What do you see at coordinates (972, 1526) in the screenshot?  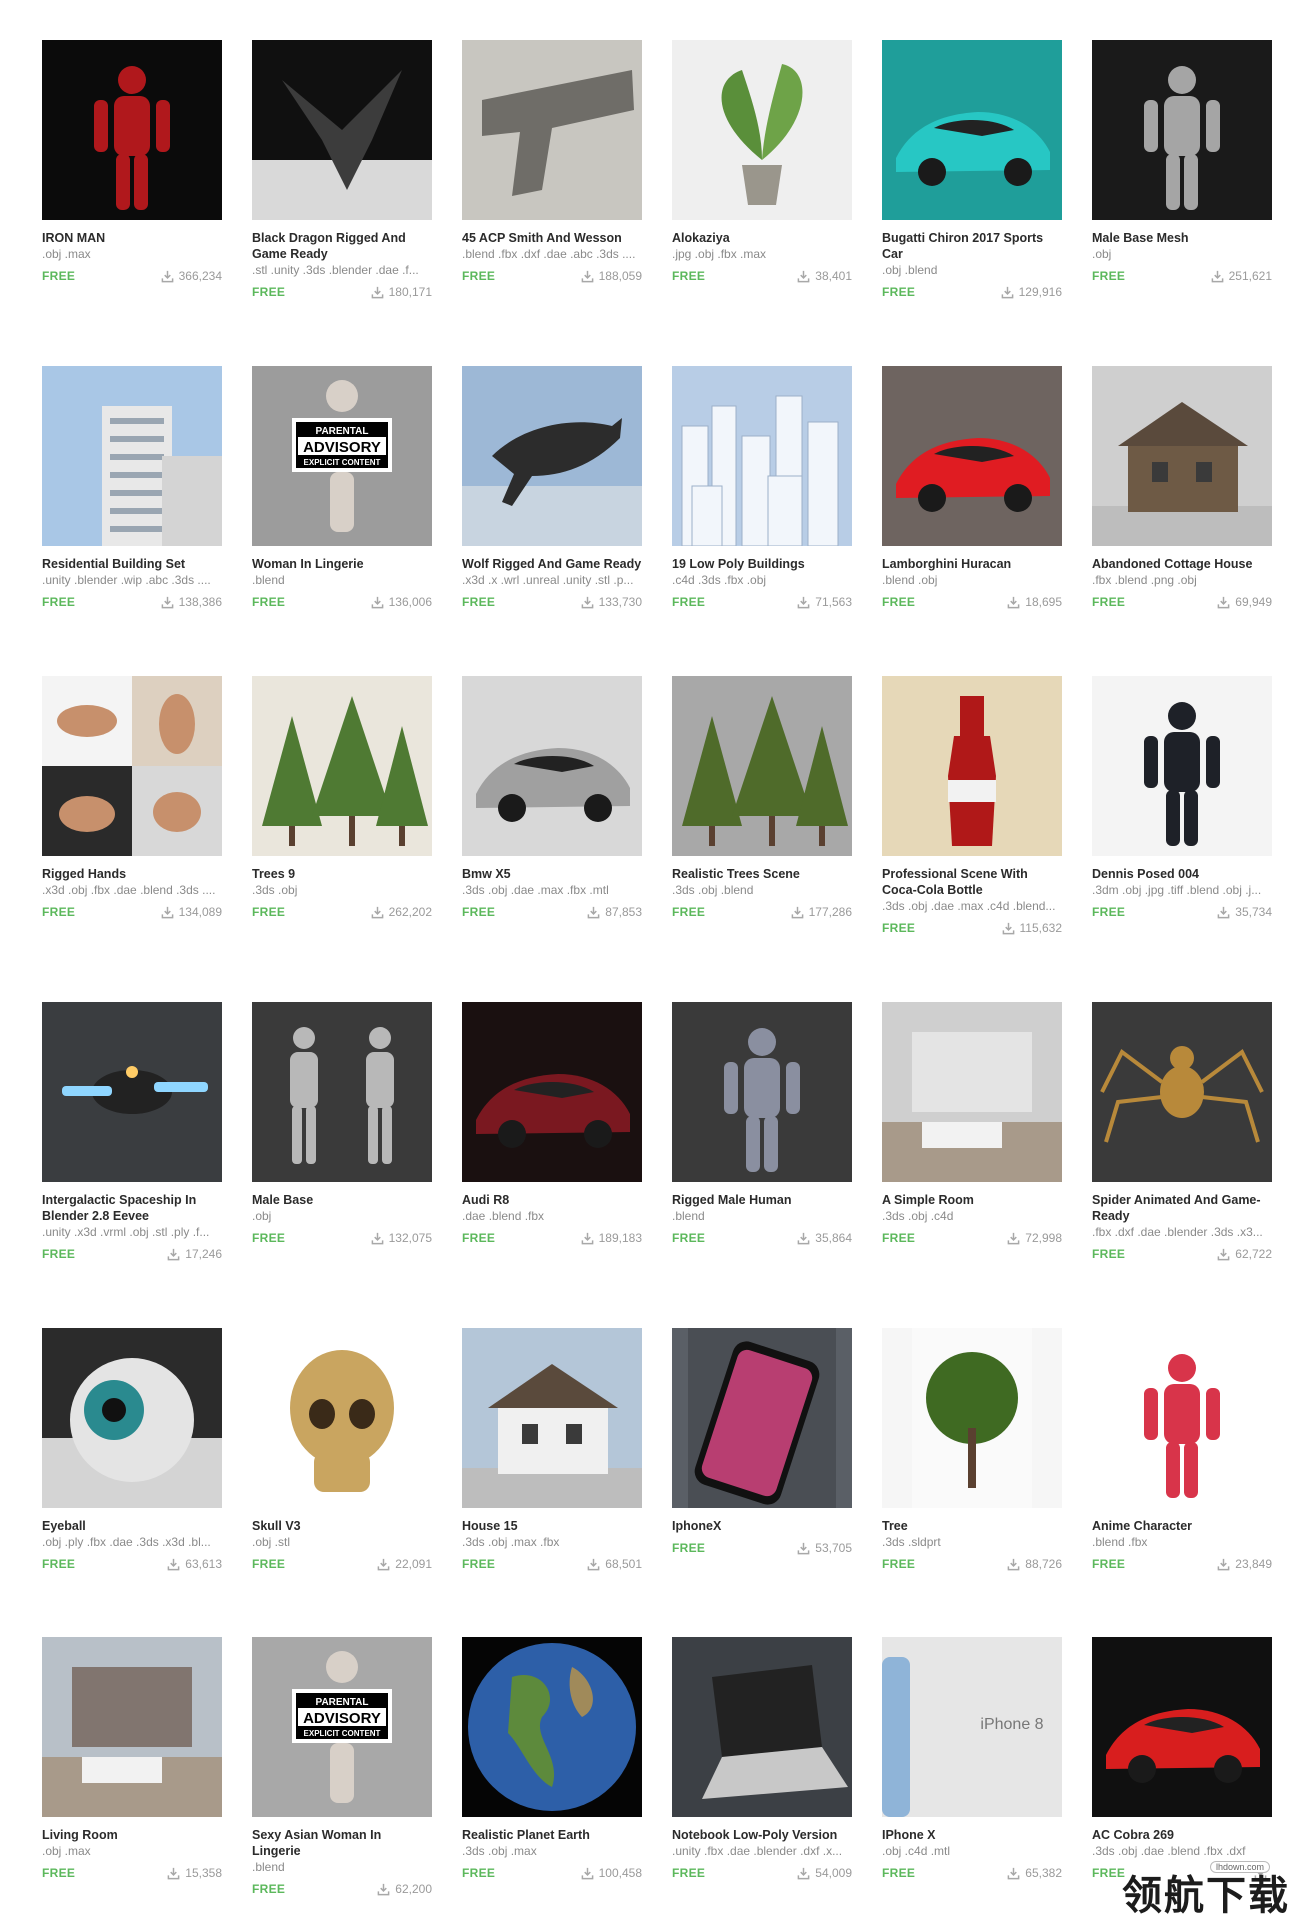 I see `model-title: Tree` at bounding box center [972, 1526].